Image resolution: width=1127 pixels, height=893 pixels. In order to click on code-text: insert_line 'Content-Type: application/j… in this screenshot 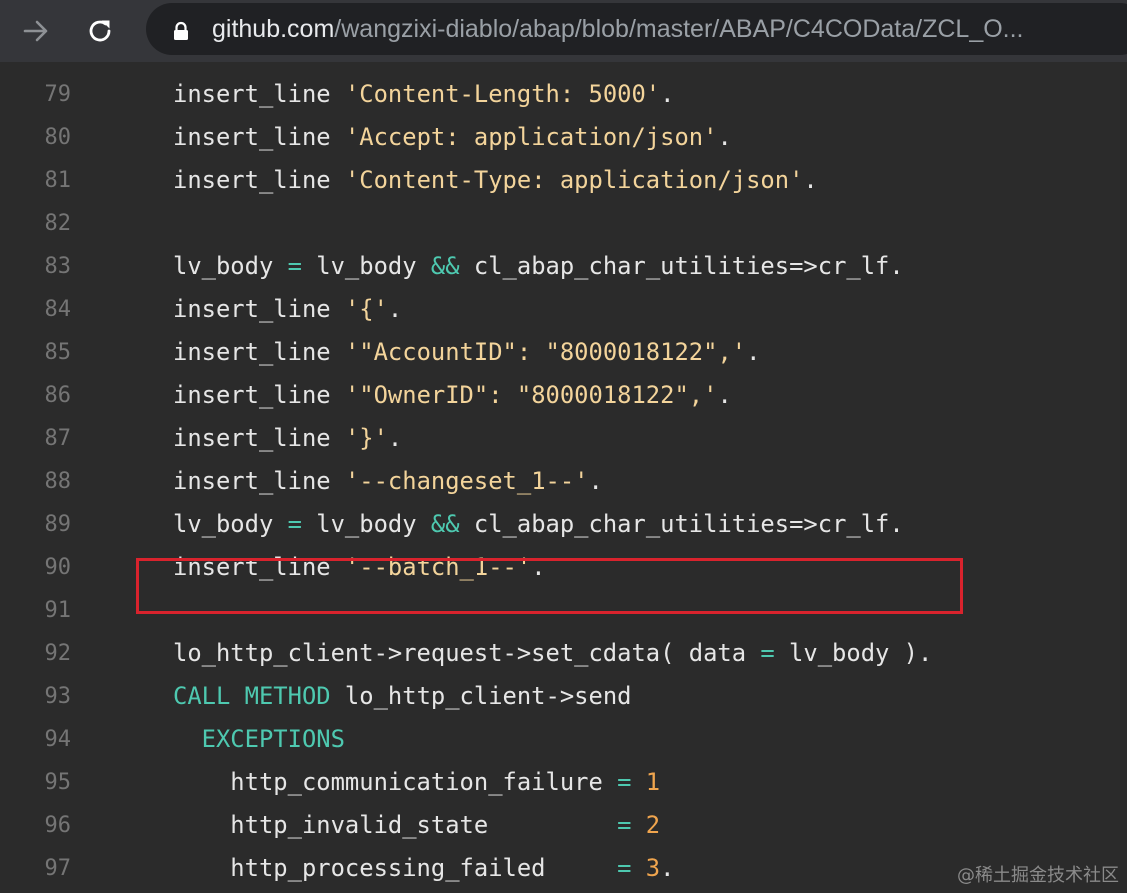, I will do `click(495, 180)`.